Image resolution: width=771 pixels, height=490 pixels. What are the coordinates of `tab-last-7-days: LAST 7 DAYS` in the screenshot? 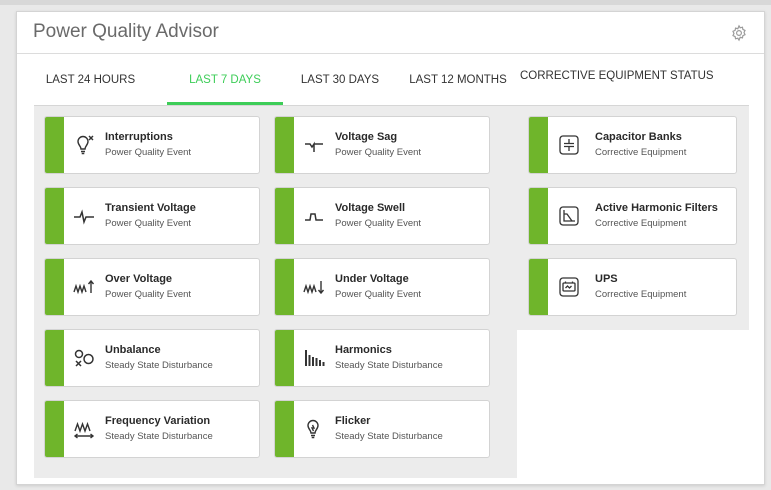 It's located at (225, 87).